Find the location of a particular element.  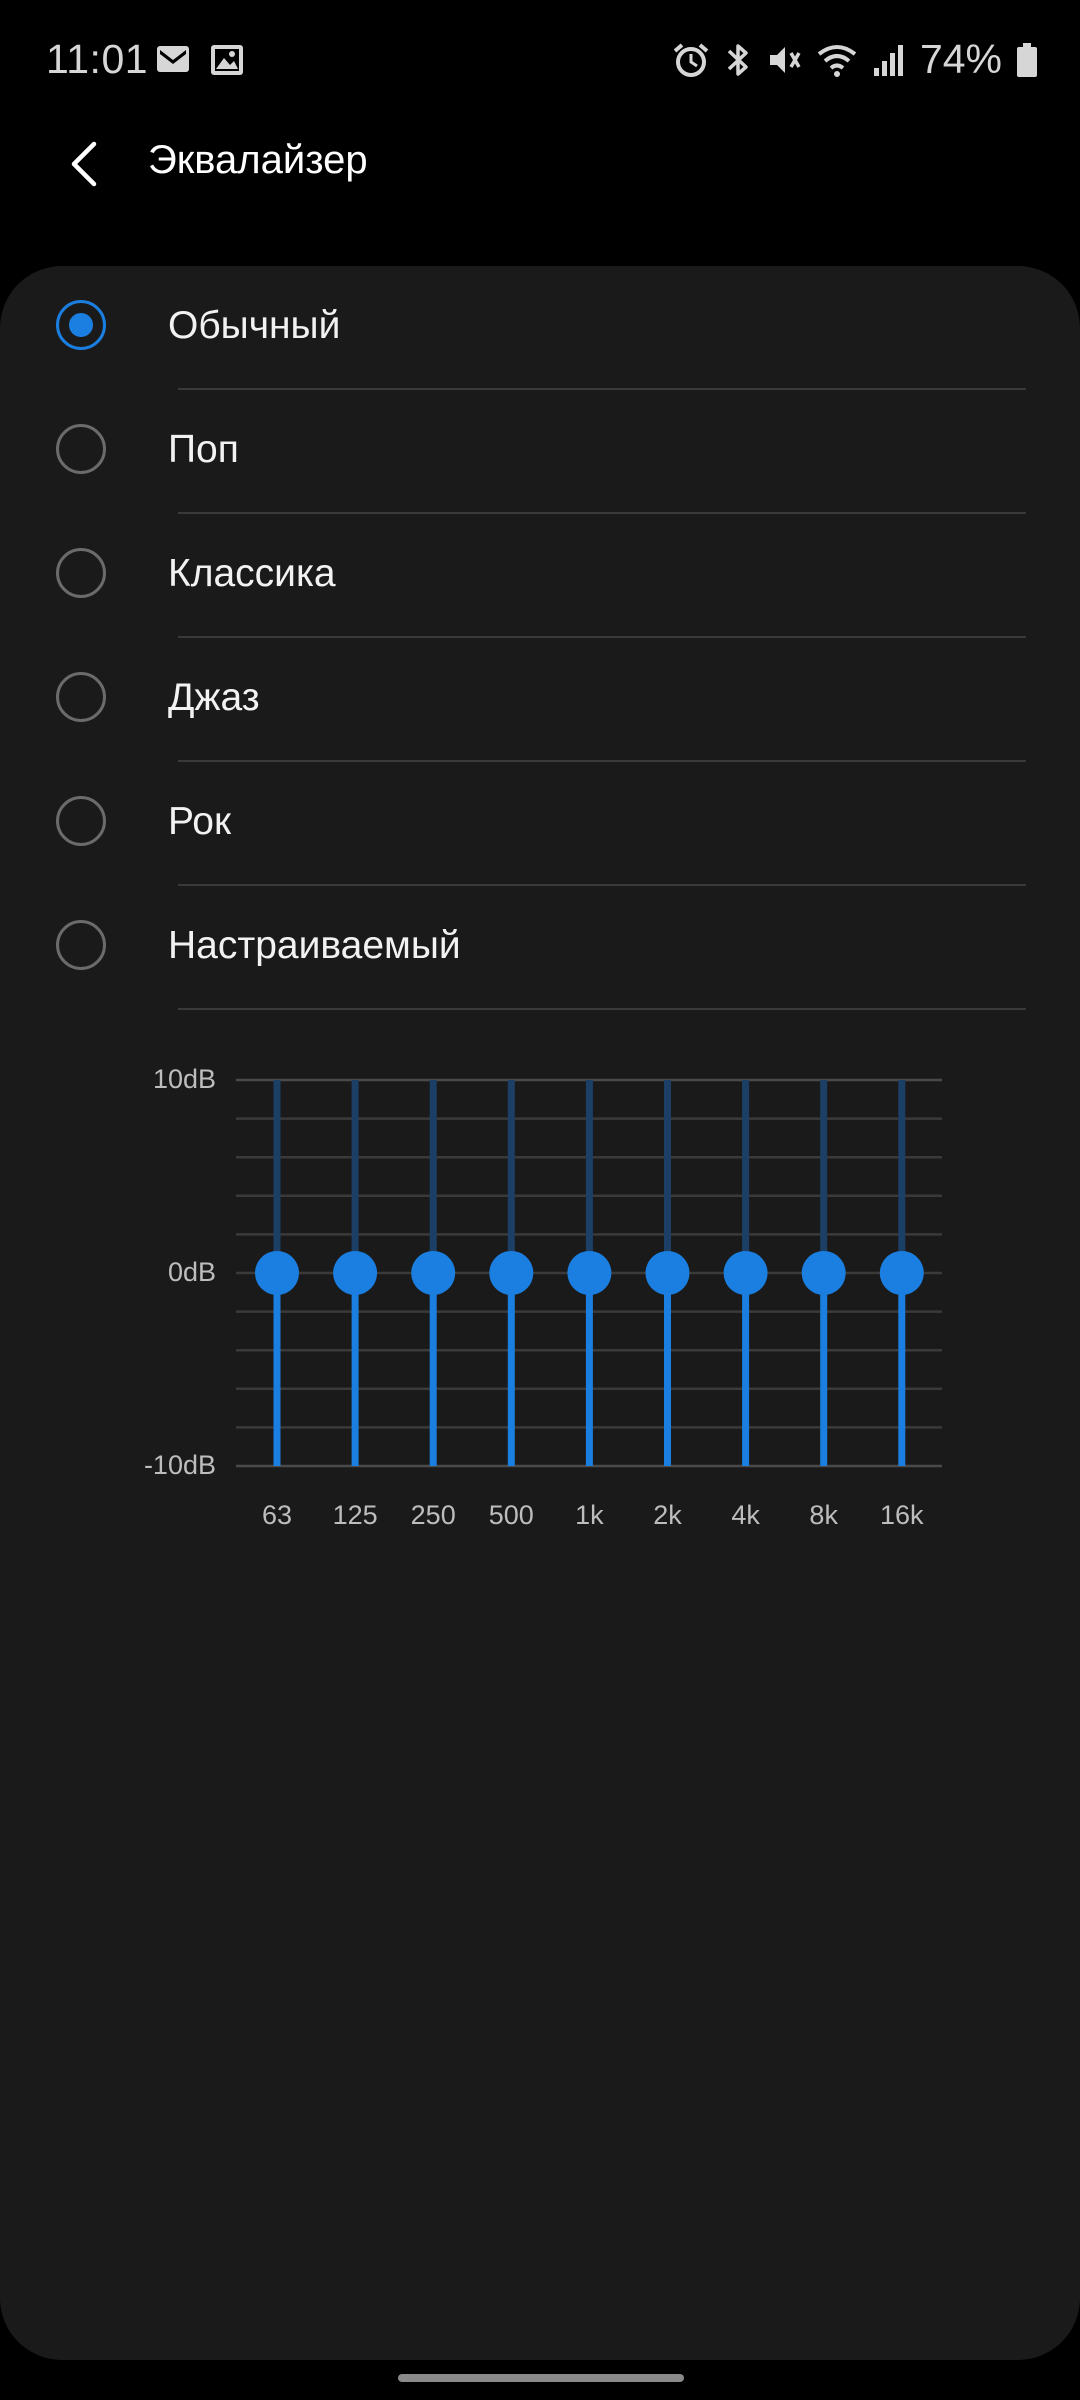

app-bar: Эквалайзер is located at coordinates (540, 194).